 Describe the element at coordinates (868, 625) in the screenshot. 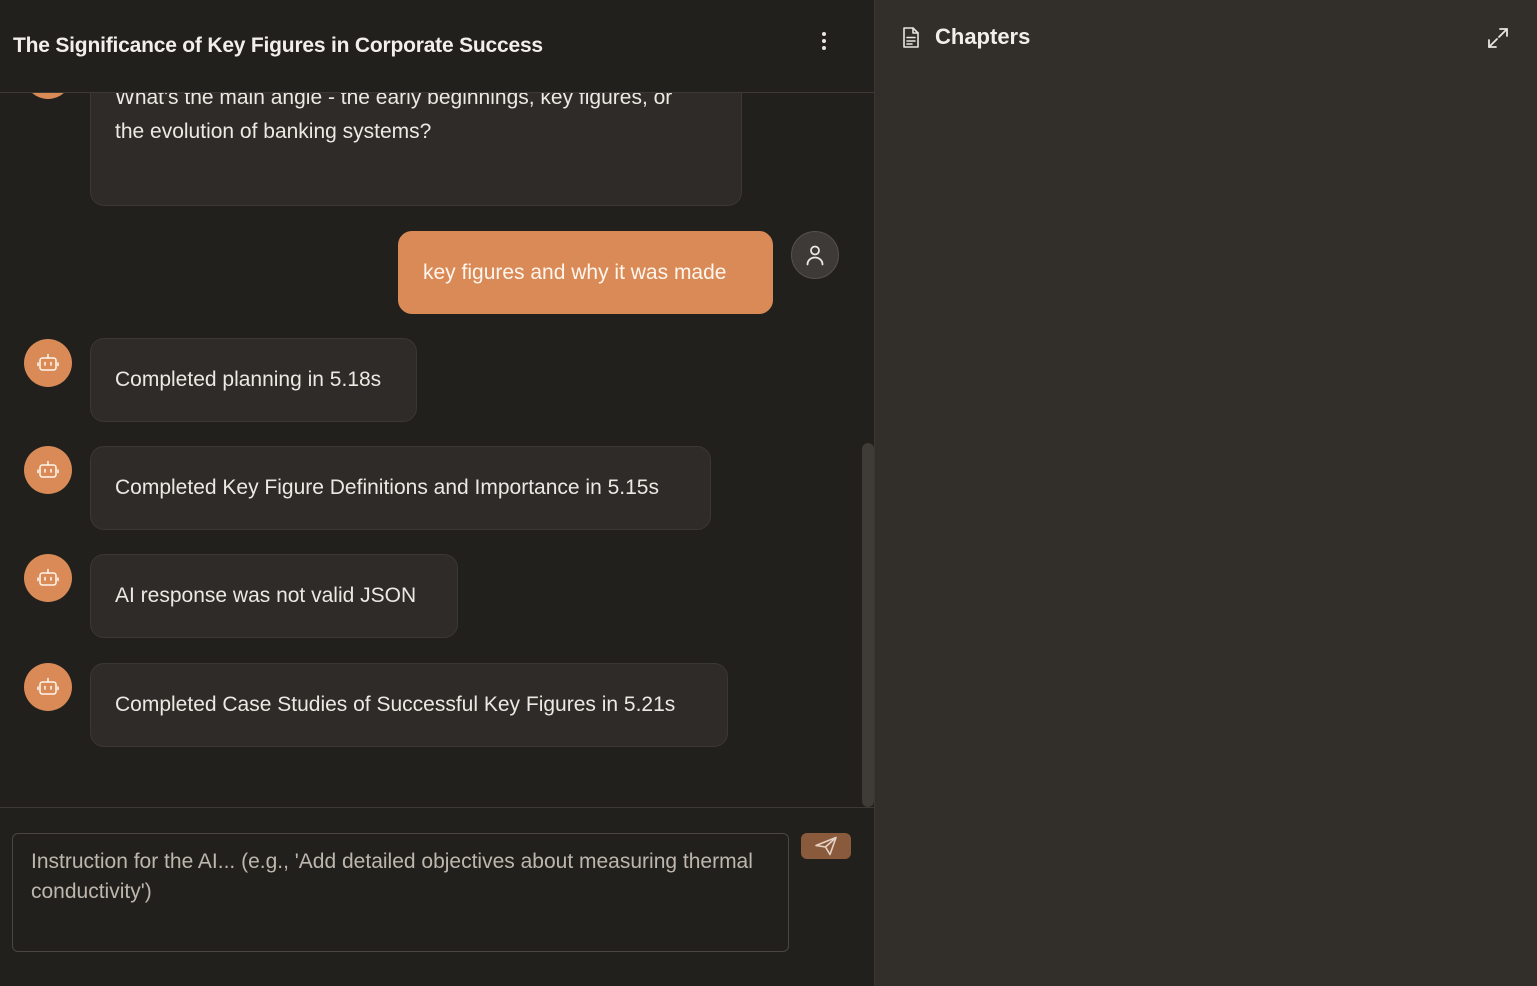

I see `message-scrollbar` at that location.